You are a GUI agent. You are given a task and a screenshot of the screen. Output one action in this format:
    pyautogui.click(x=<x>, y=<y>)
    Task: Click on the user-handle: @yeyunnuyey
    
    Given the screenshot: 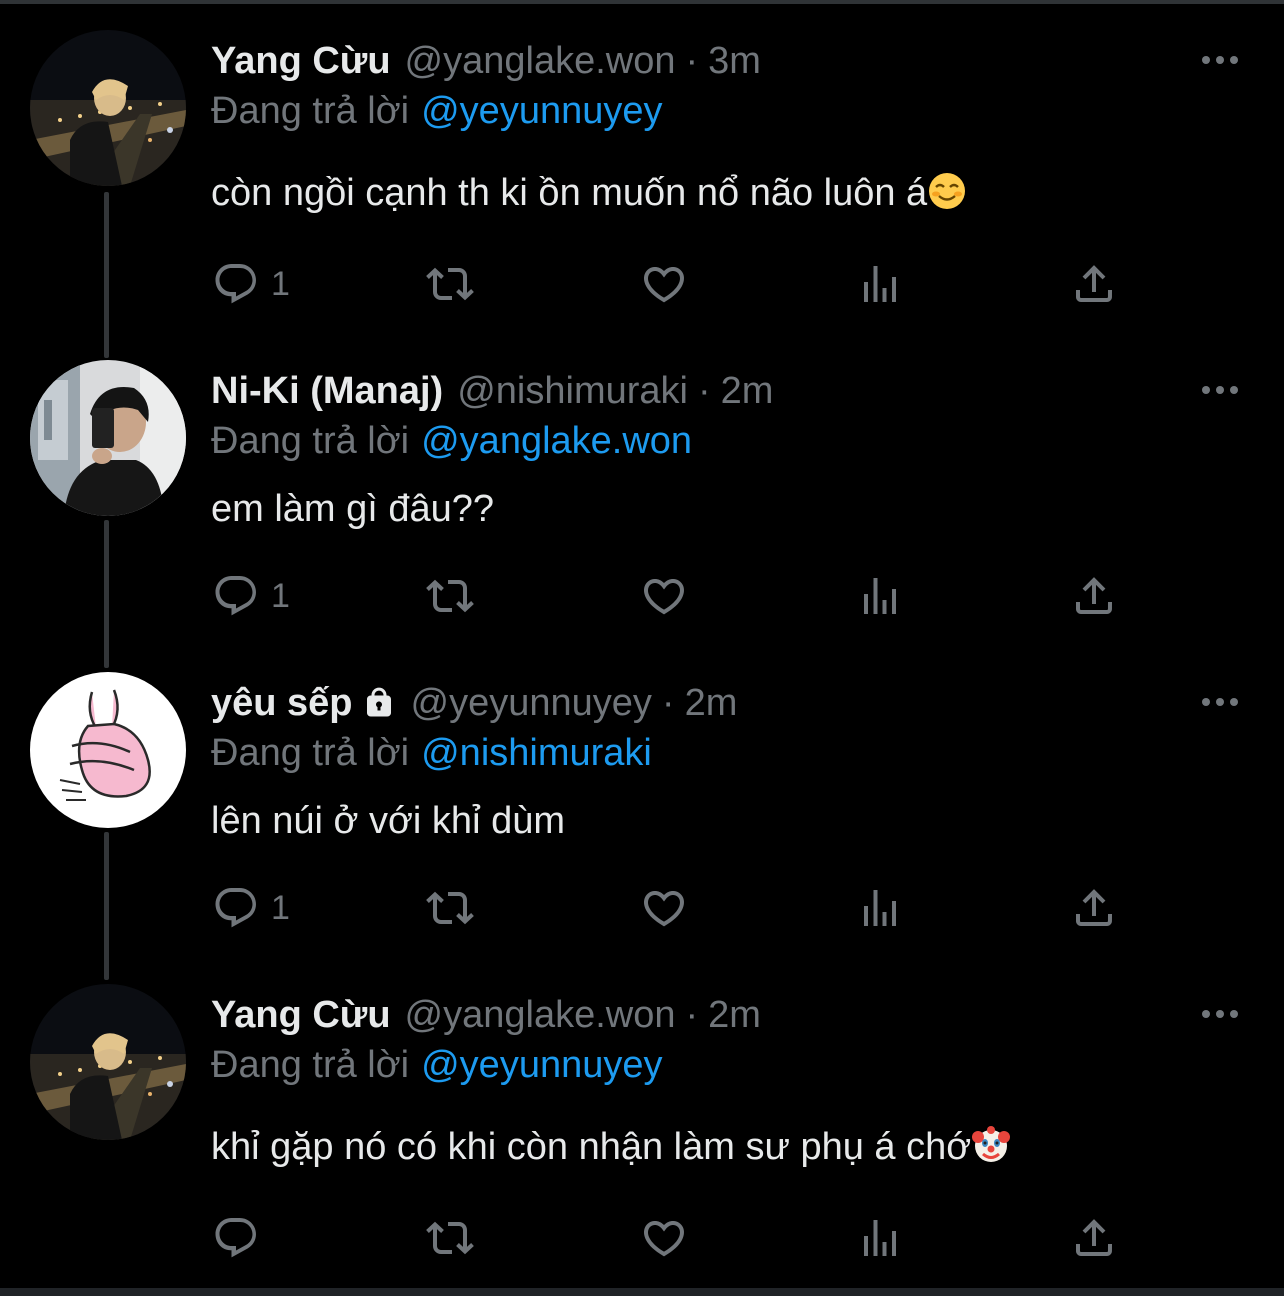 What is the action you would take?
    pyautogui.click(x=531, y=703)
    